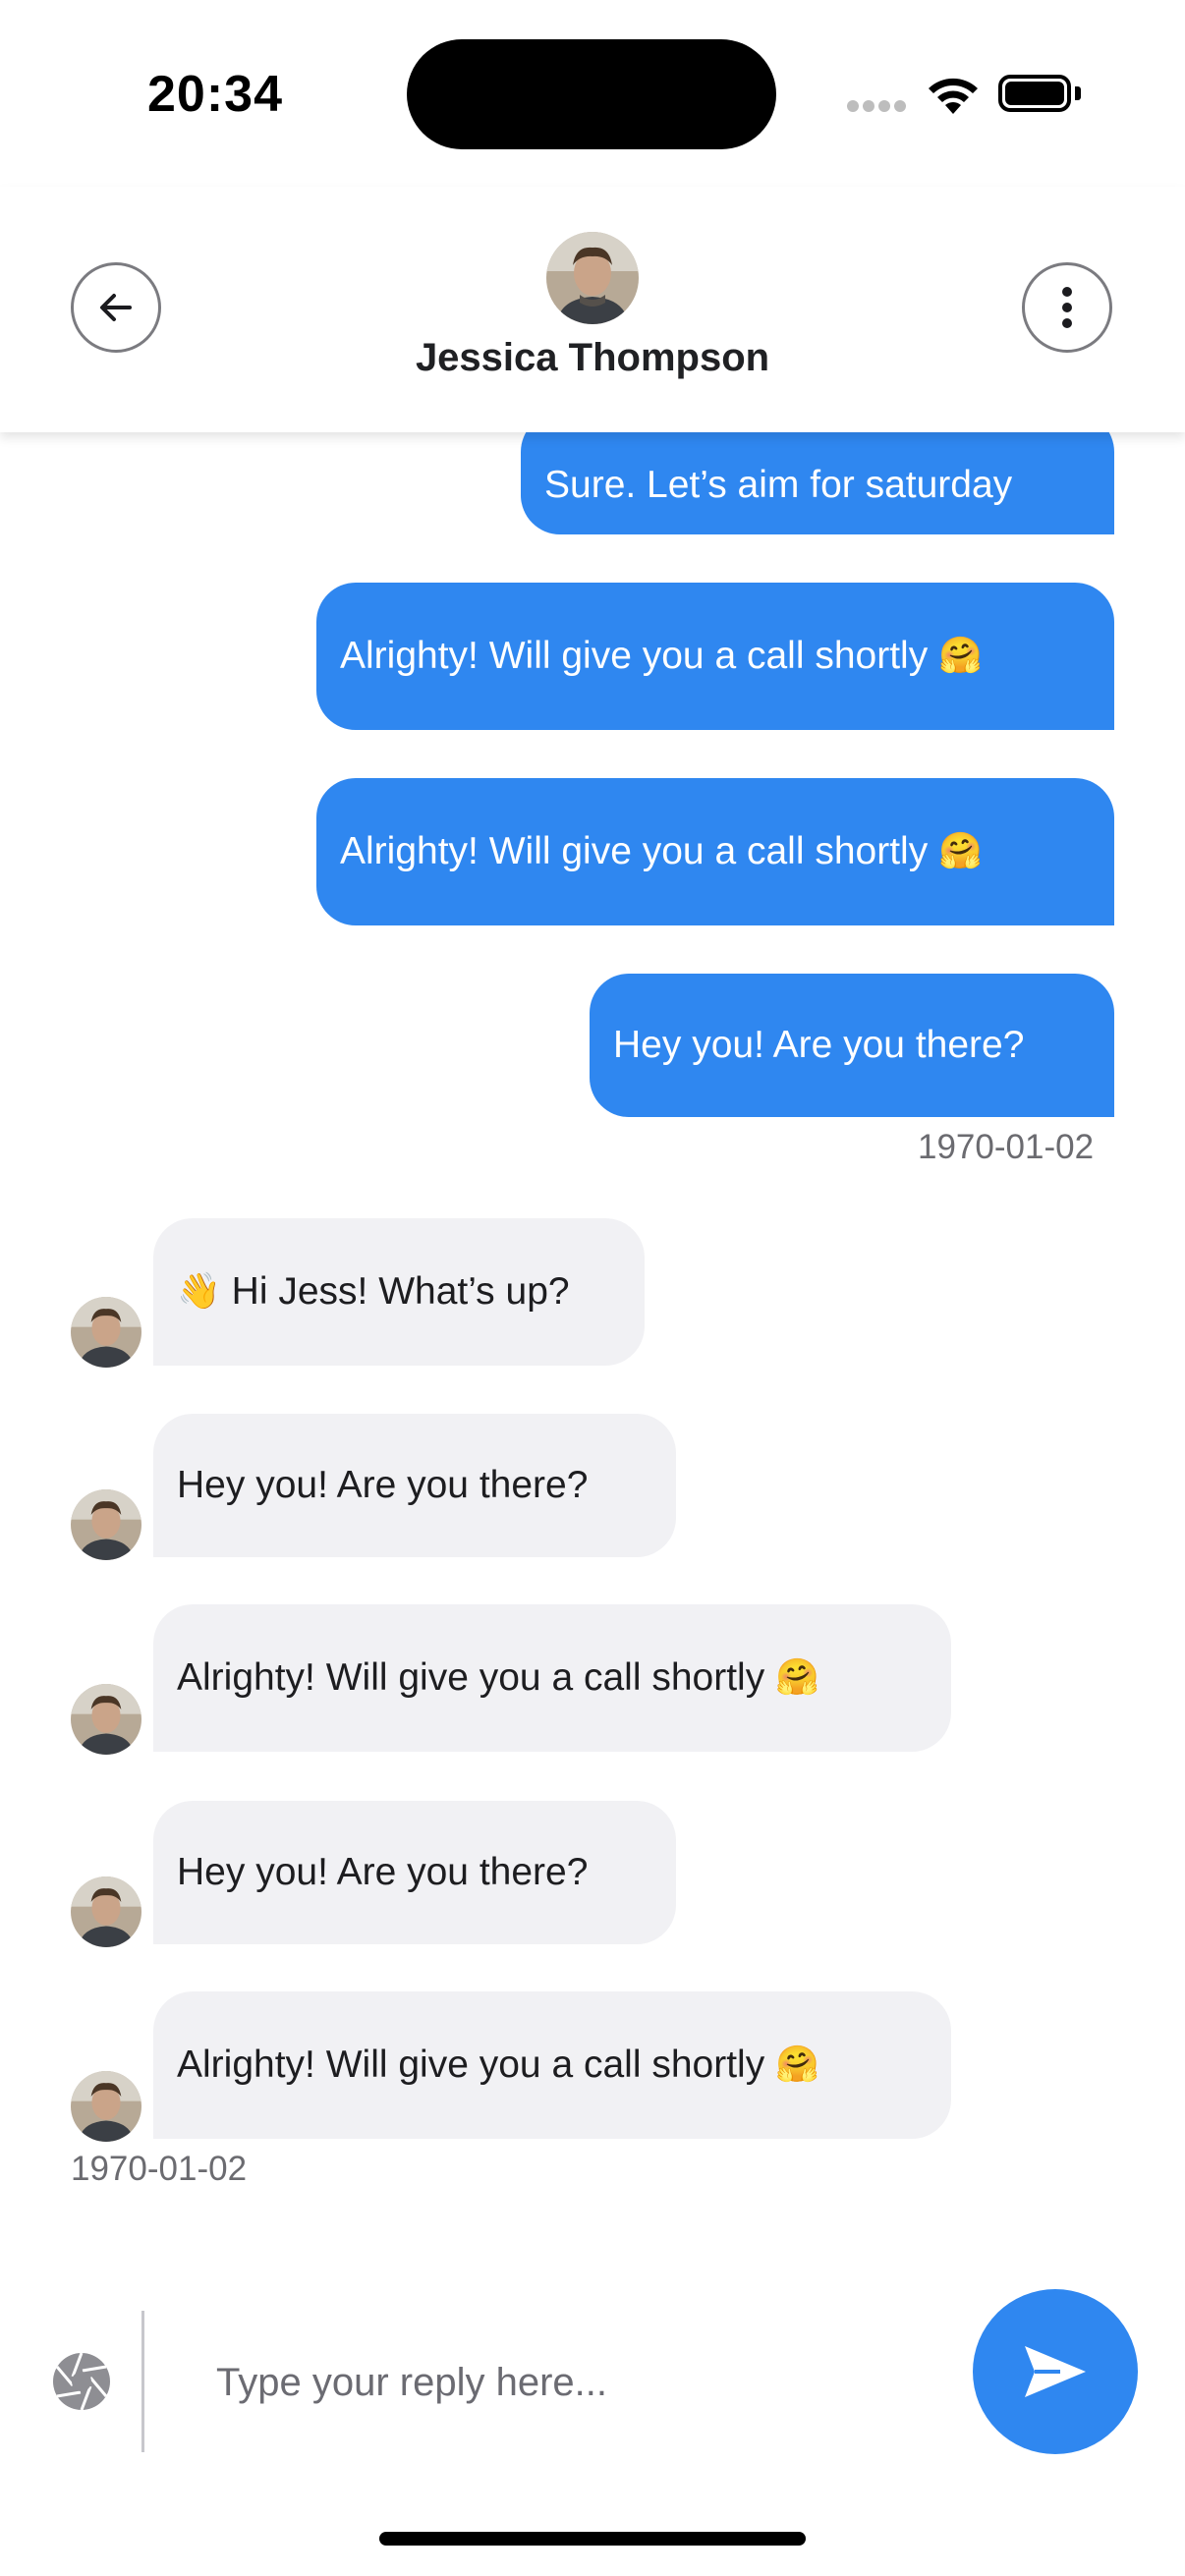  Describe the element at coordinates (1007, 1147) in the screenshot. I see `timestamp-outgoing: 1970-01-02` at that location.